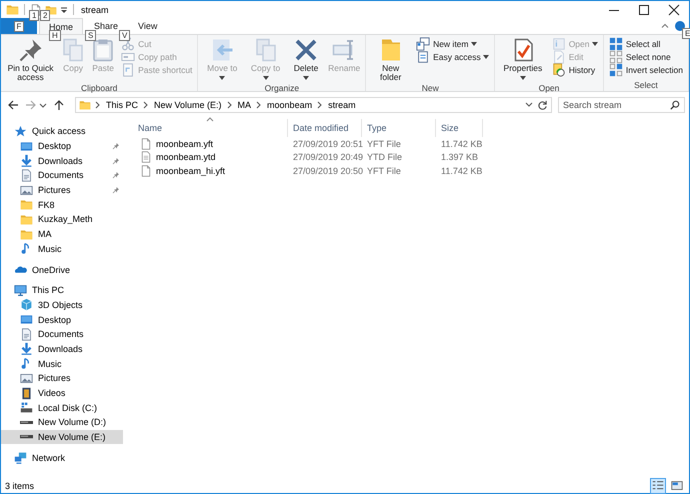 This screenshot has width=690, height=494. I want to click on copy-icon, so click(266, 50).